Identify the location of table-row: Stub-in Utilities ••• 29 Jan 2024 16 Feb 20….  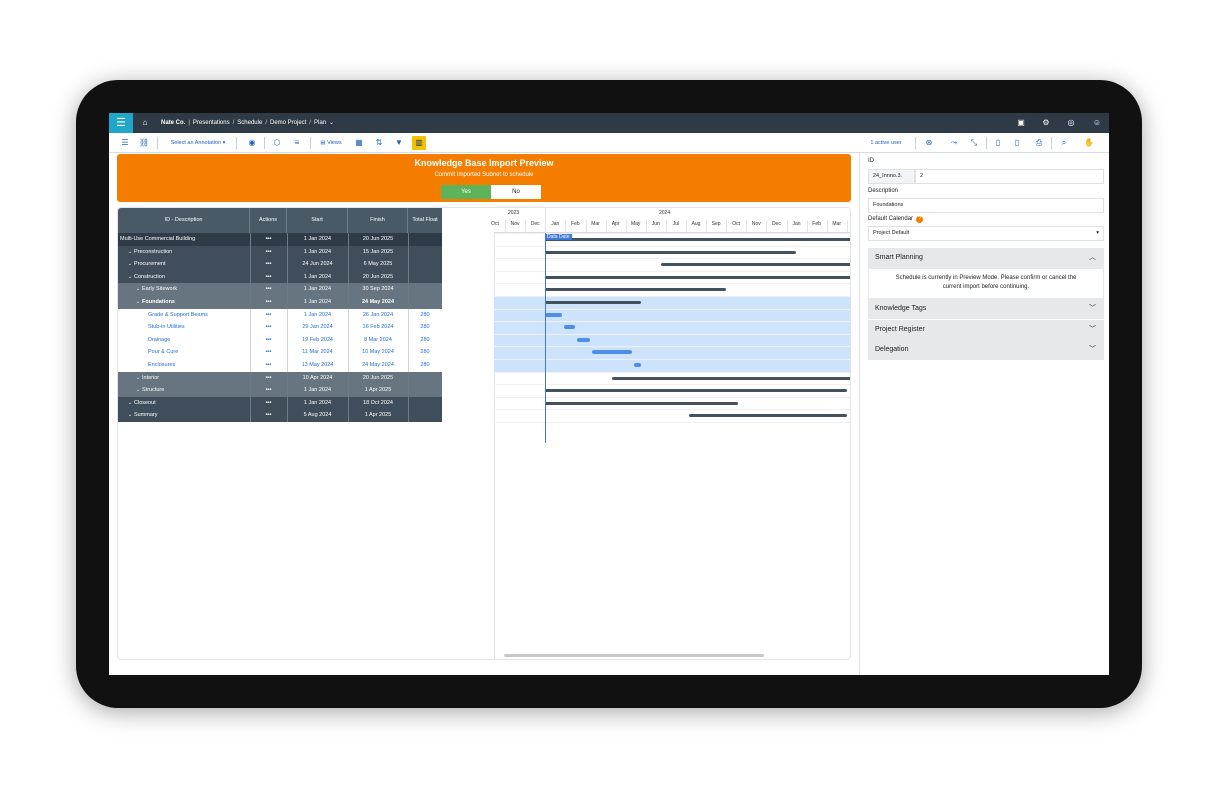
(280, 327).